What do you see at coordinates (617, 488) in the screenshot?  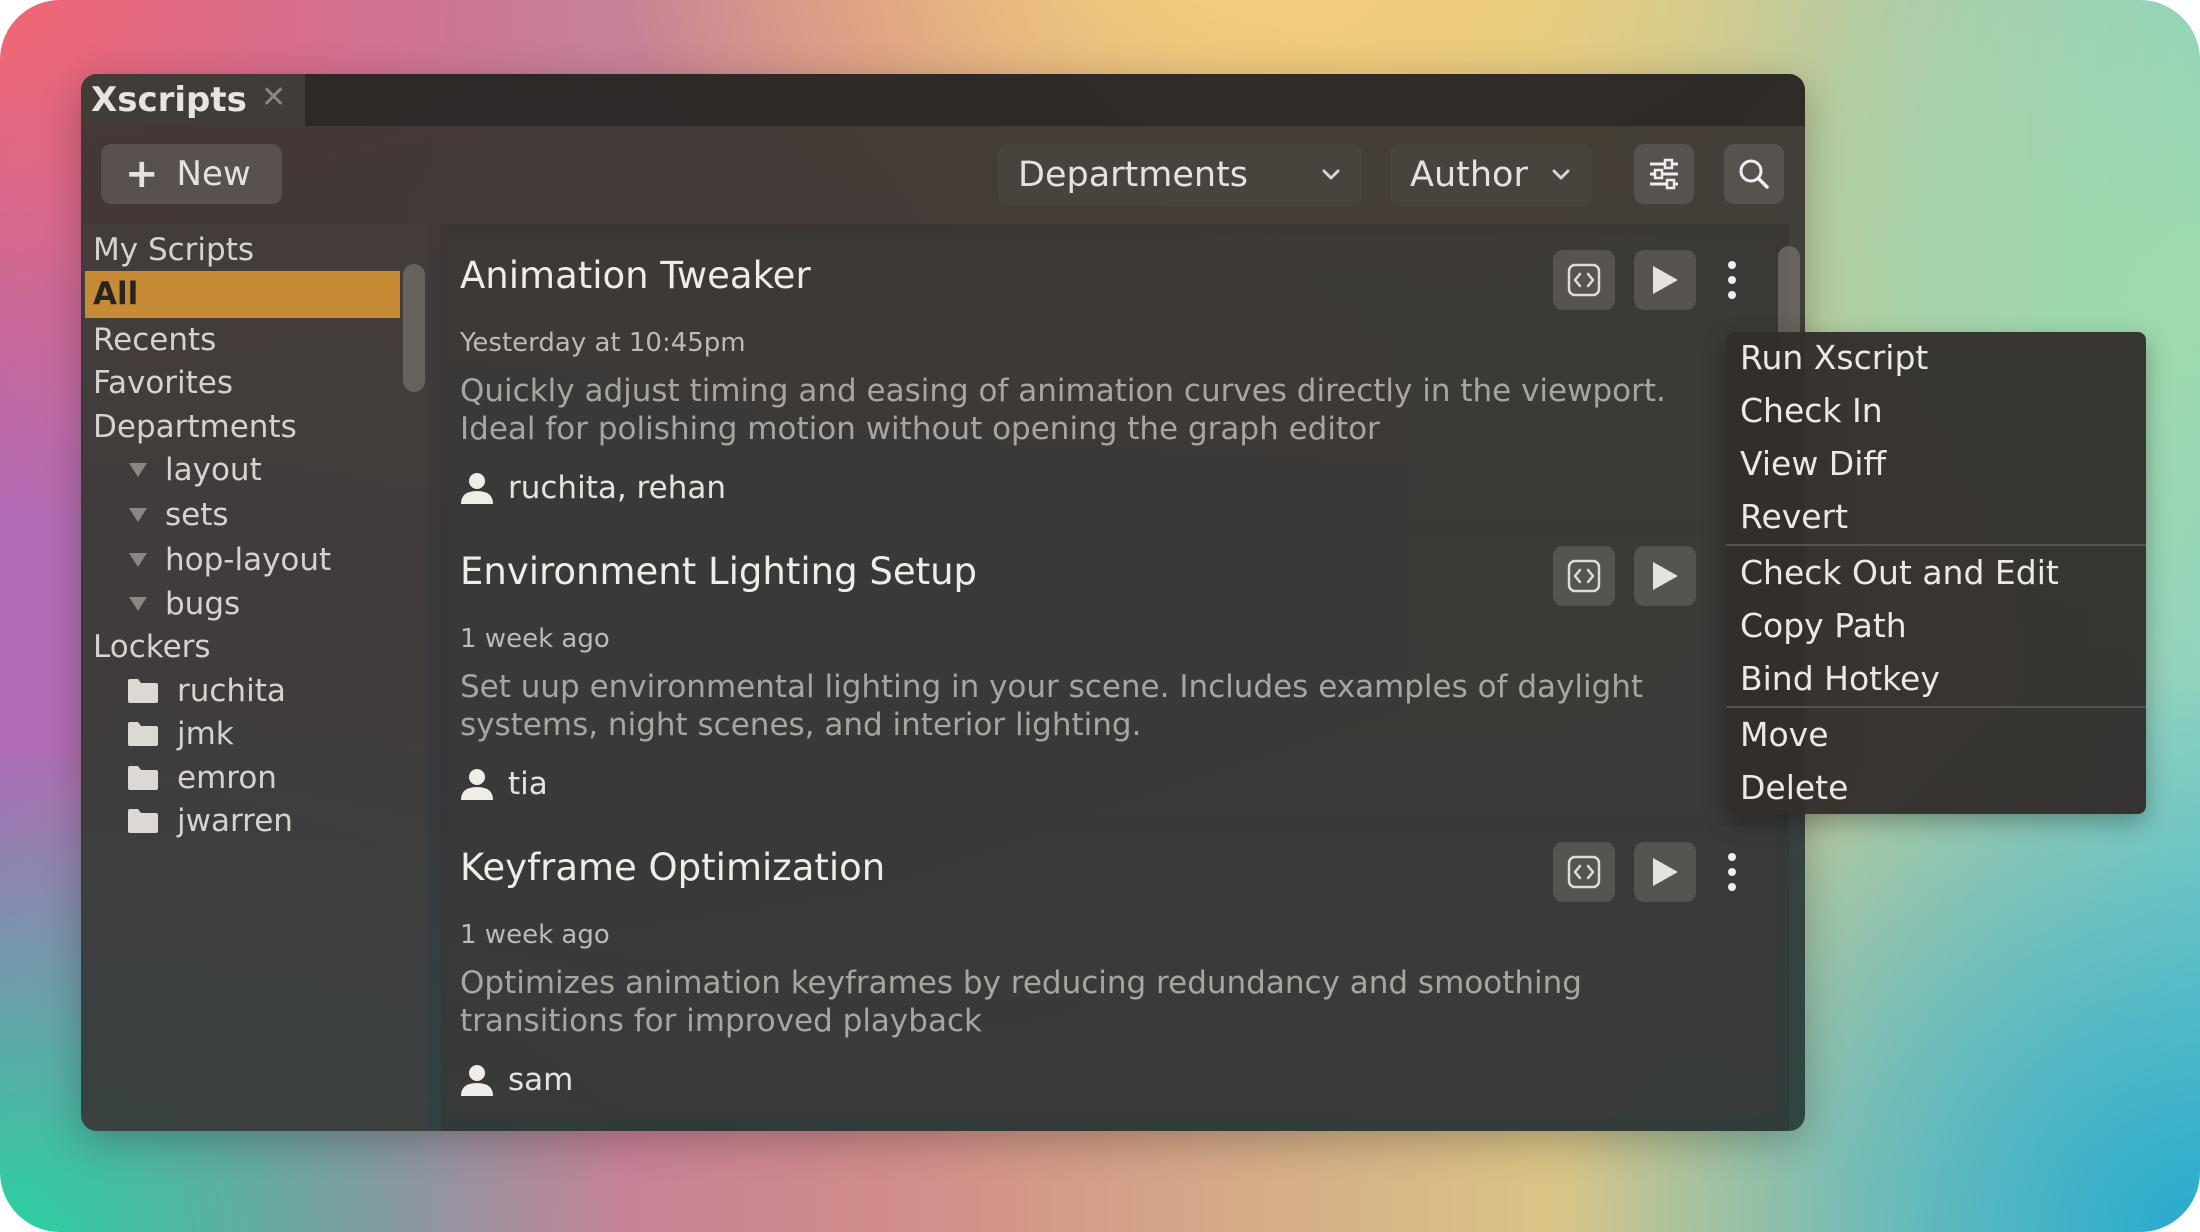 I see `script-authors-label: ruchita, rehan` at bounding box center [617, 488].